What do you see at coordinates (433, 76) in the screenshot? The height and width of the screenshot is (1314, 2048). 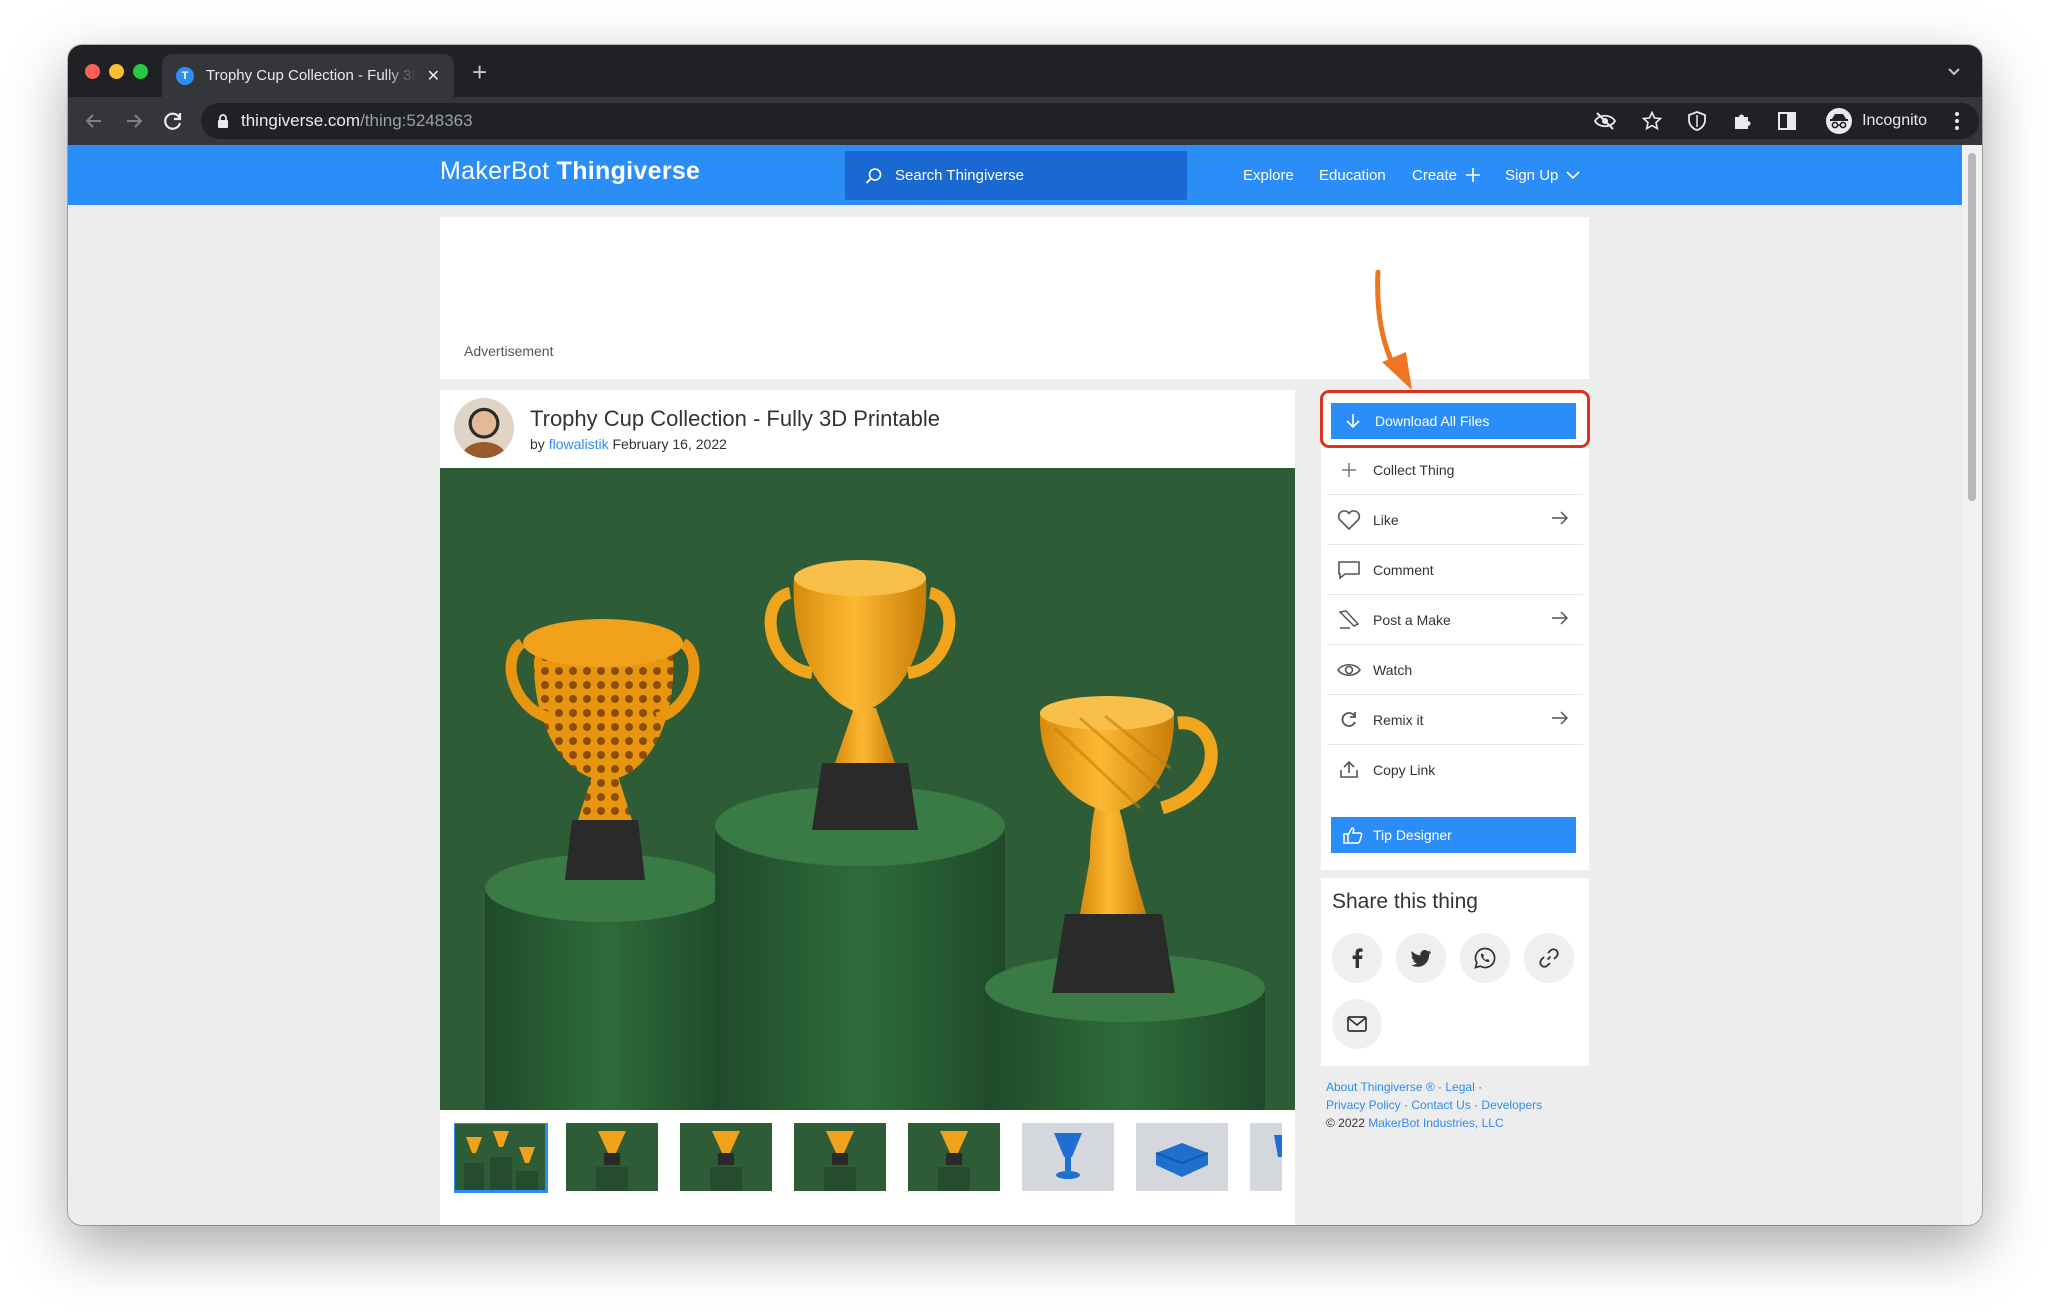 I see `close-tab-icon: ✕` at bounding box center [433, 76].